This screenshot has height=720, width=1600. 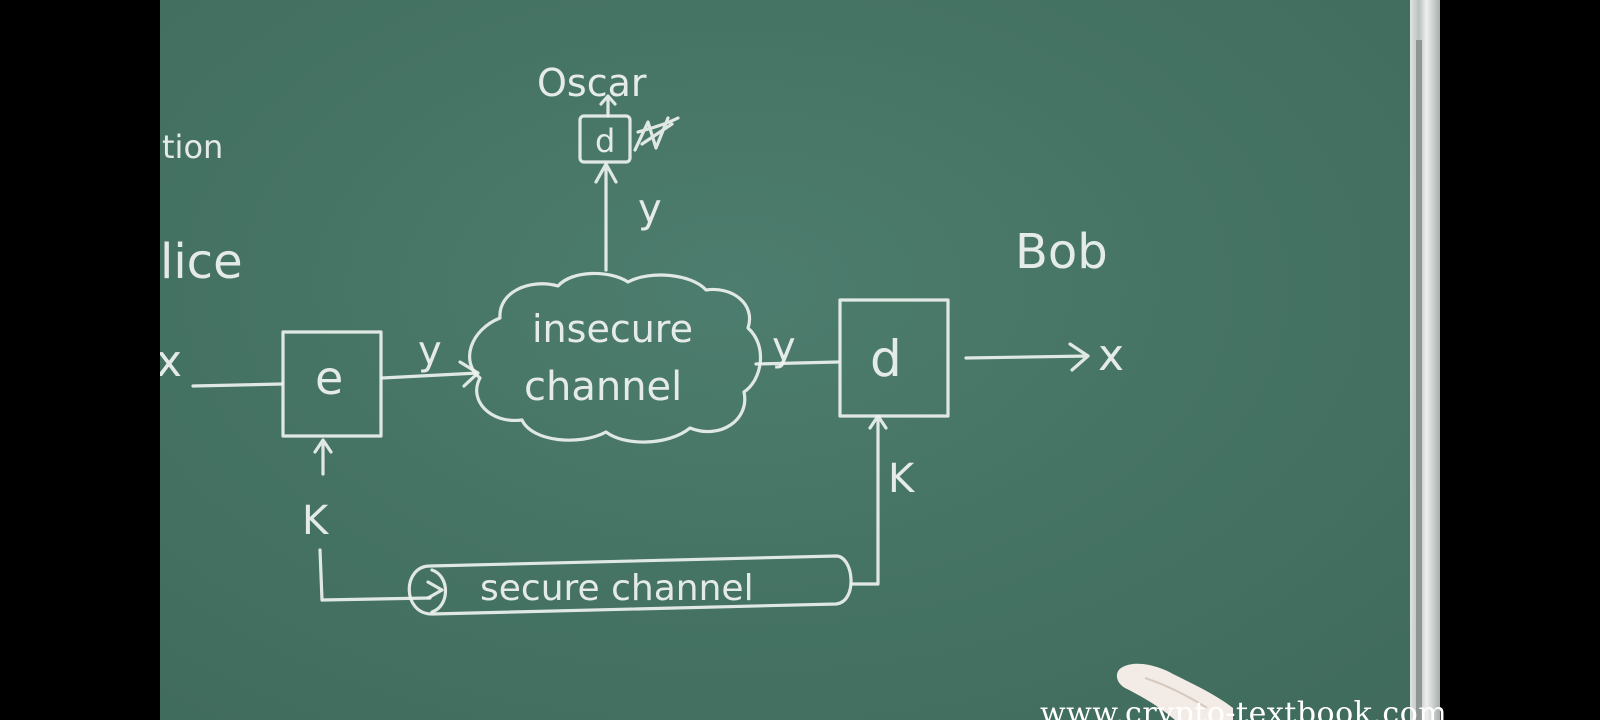 I want to click on insecure-channel-label-line1: insecure, so click(x=612, y=329).